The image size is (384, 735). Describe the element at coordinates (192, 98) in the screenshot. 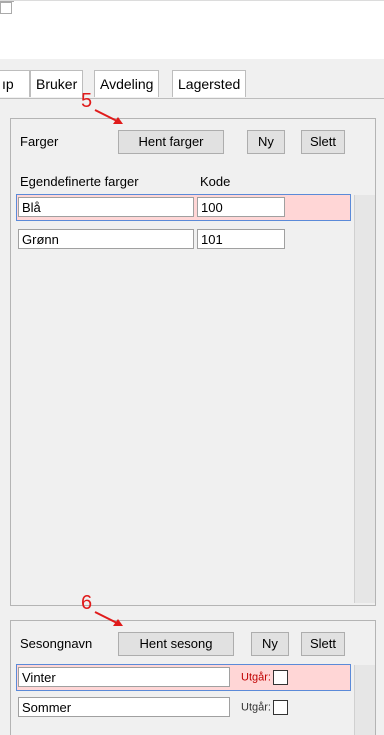

I see `tab-divider` at that location.